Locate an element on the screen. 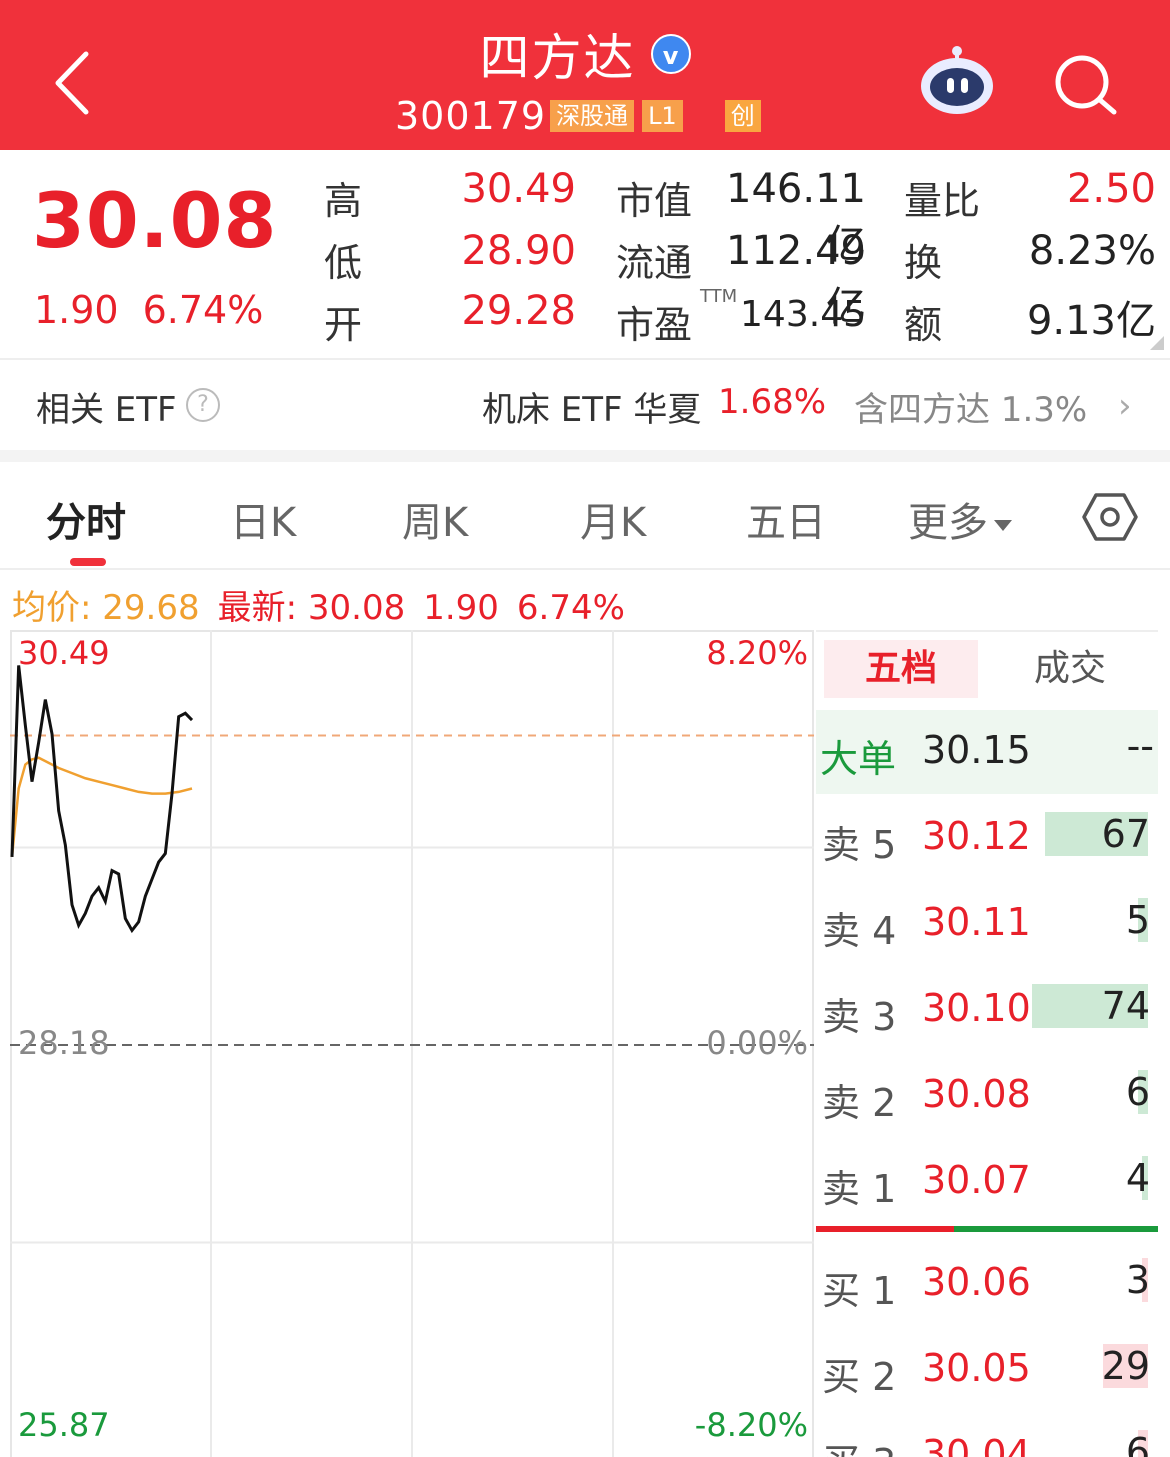  value-high: 30.49 is located at coordinates (518, 189).